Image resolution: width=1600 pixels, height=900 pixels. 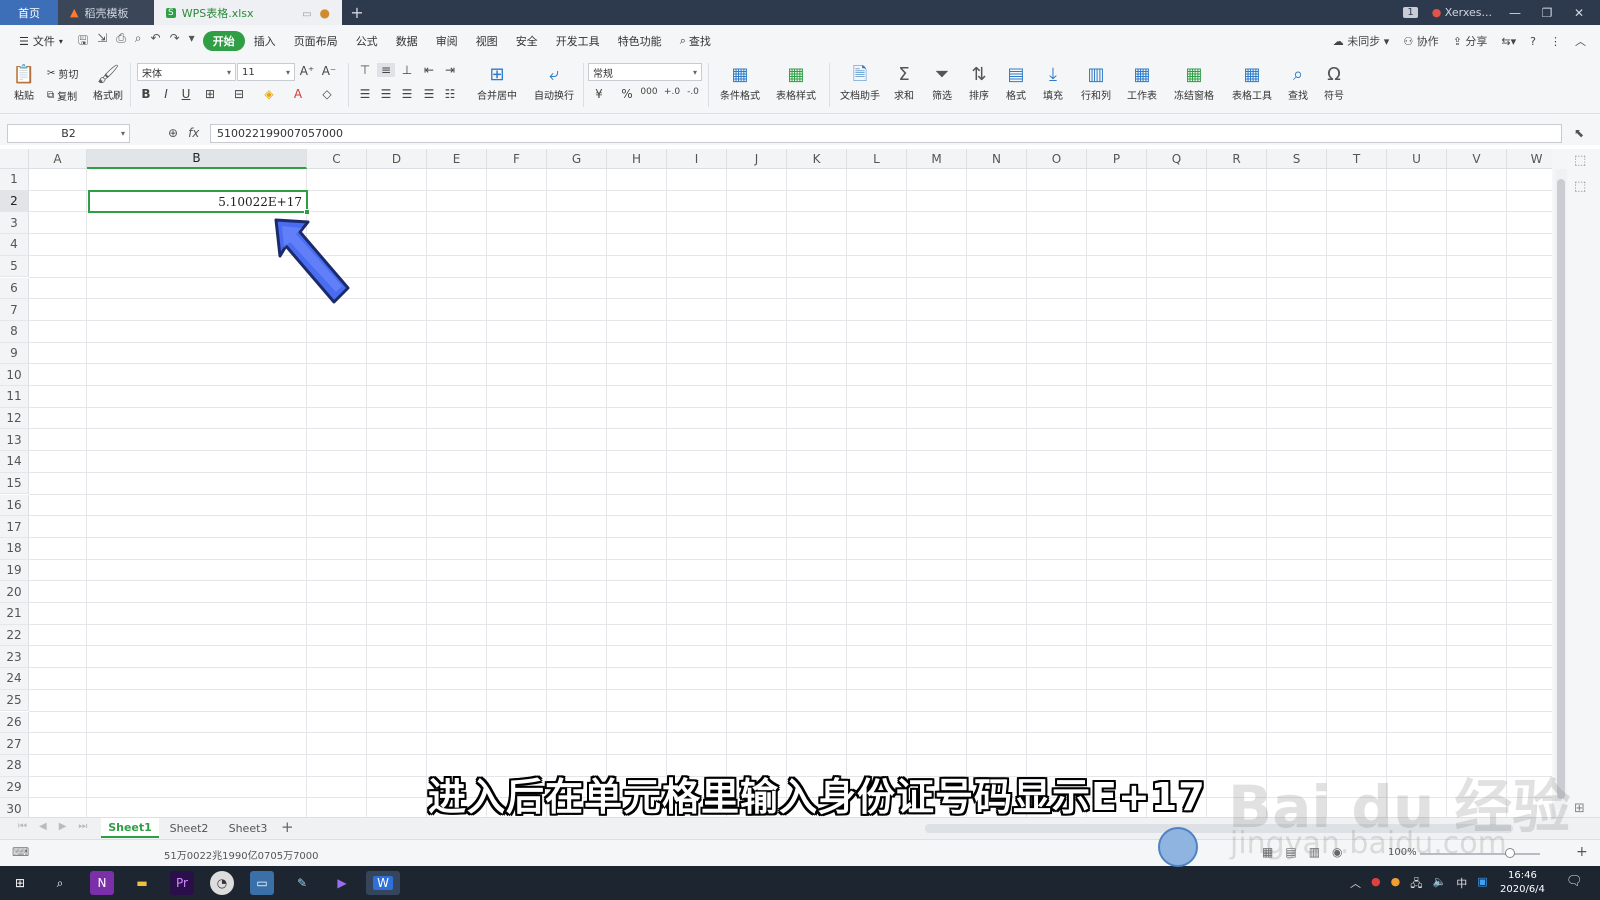 What do you see at coordinates (223, 41) in the screenshot?
I see `menu-home: 开始` at bounding box center [223, 41].